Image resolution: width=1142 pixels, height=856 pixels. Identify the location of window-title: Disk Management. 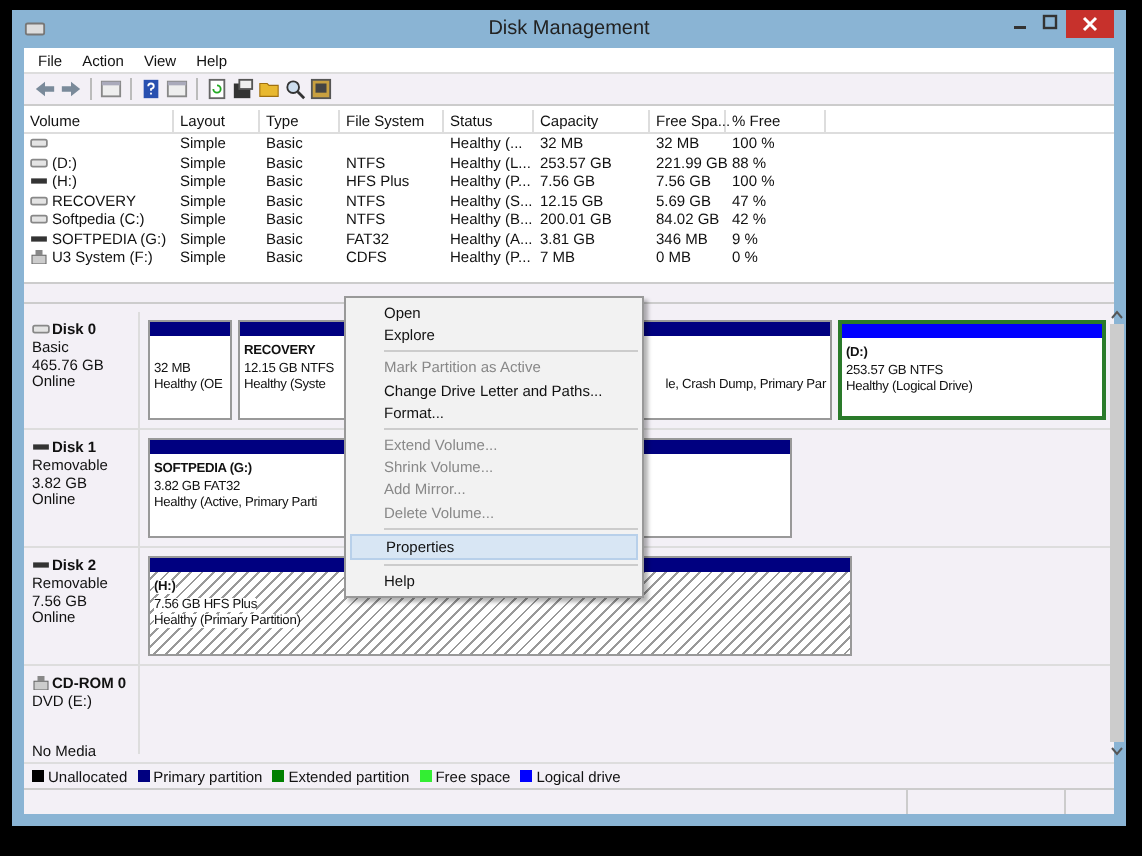
(569, 29).